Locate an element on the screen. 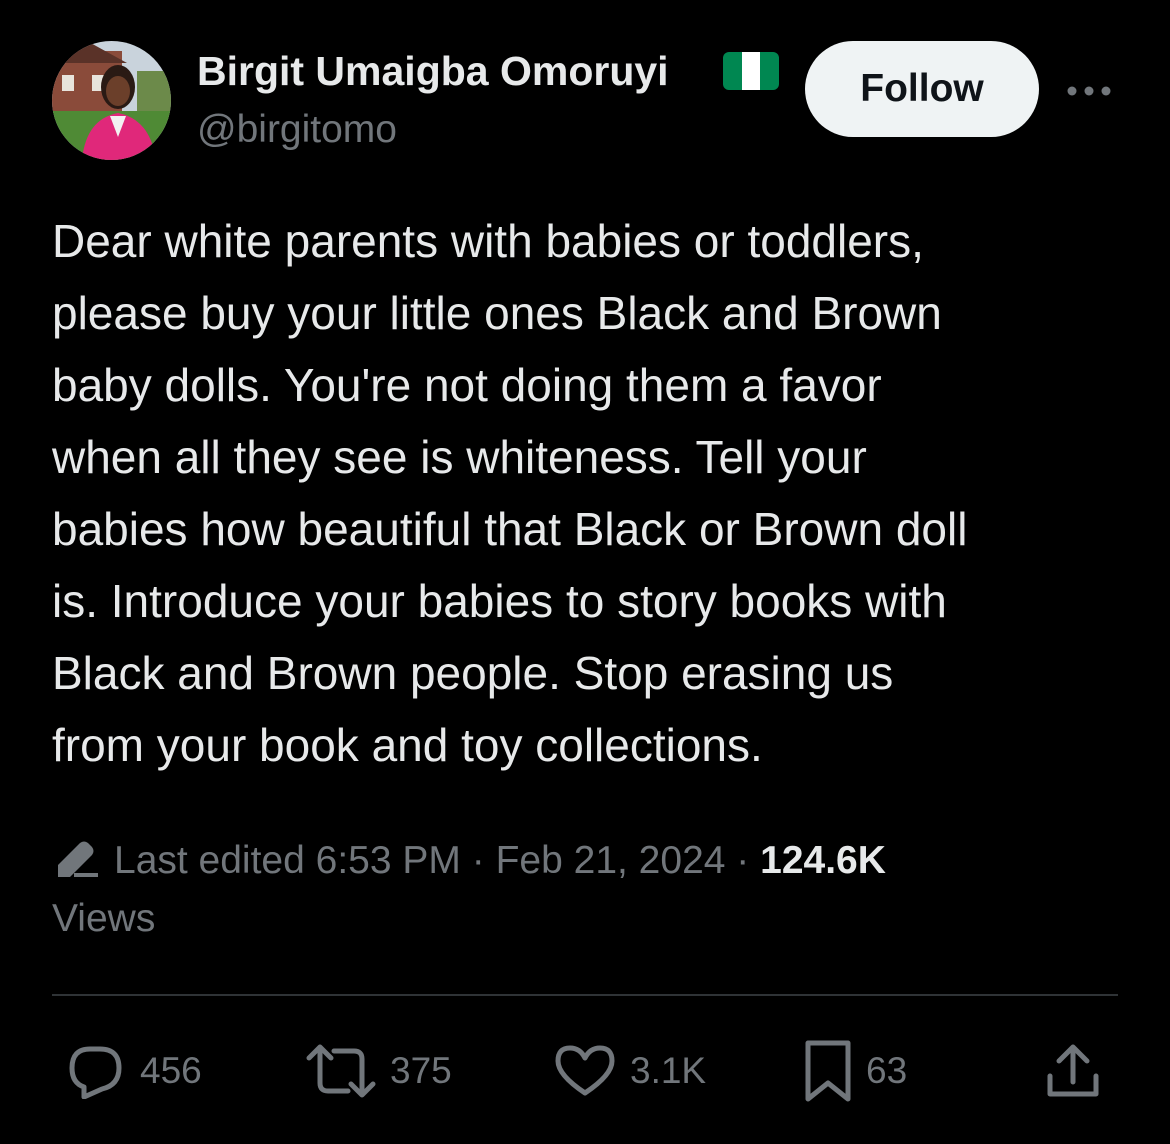  reply-icon is located at coordinates (95, 1072).